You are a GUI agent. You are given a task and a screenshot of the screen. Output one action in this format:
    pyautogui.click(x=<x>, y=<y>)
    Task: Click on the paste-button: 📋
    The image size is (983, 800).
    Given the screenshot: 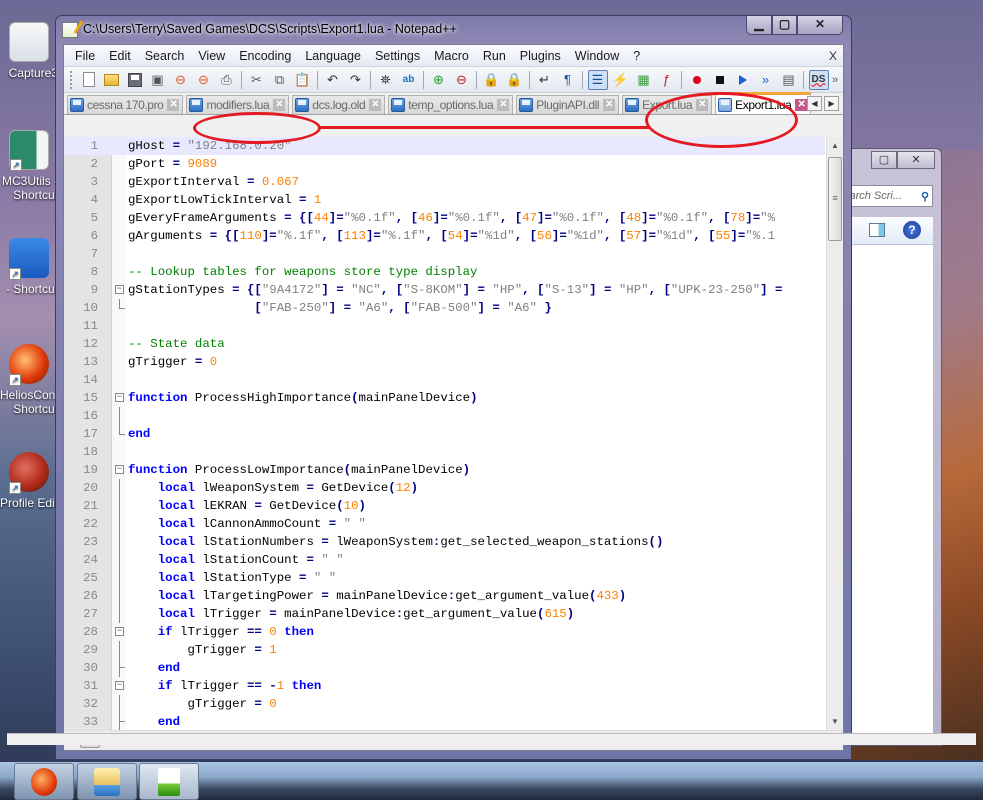 What is the action you would take?
    pyautogui.click(x=303, y=80)
    